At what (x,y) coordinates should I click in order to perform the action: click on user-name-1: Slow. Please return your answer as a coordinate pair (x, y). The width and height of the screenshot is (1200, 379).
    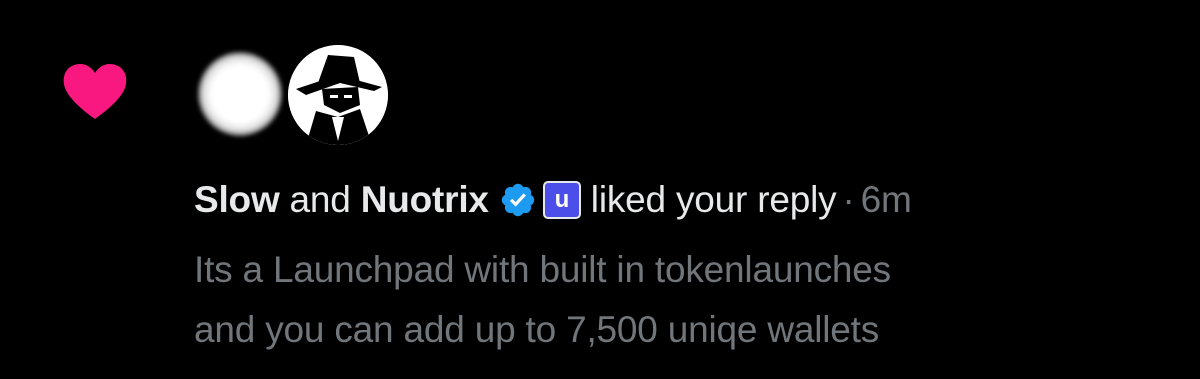
    Looking at the image, I should click on (237, 200).